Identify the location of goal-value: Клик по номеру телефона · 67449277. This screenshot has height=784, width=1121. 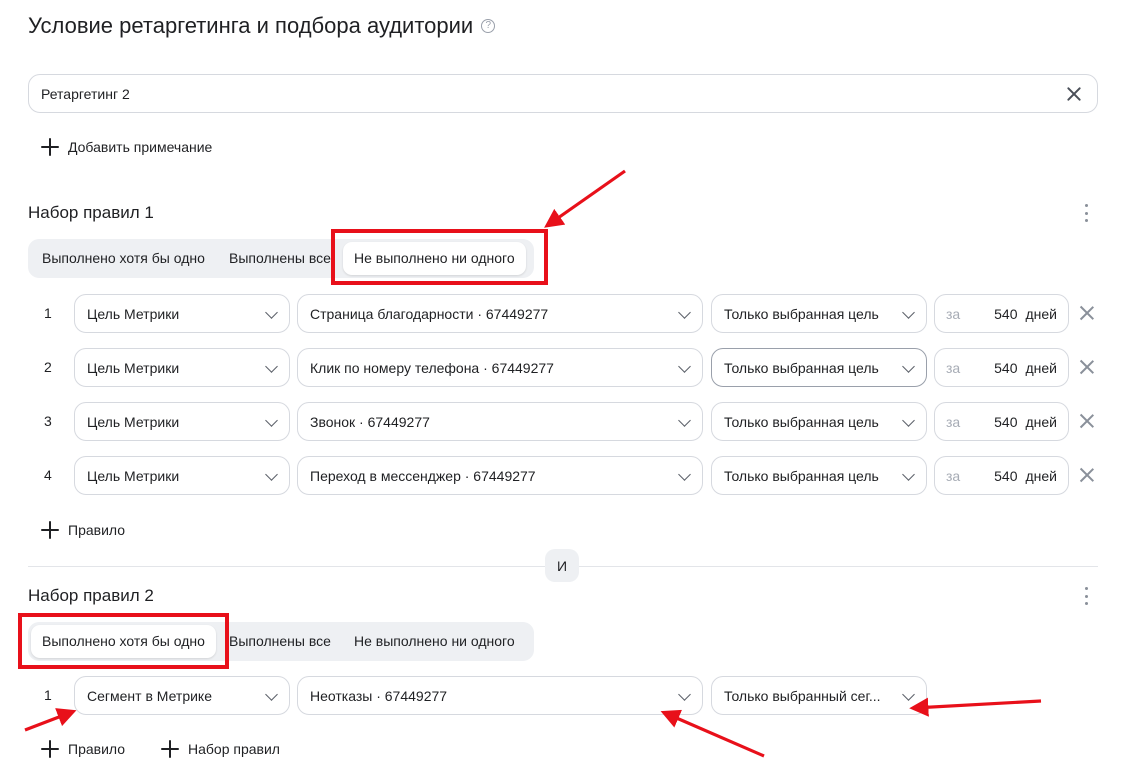
(432, 367).